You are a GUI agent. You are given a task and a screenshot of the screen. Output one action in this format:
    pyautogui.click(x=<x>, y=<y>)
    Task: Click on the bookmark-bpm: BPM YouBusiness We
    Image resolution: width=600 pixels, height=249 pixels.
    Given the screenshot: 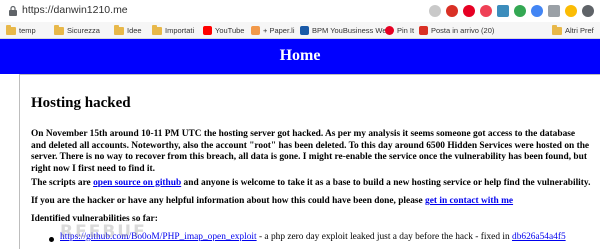 What is the action you would take?
    pyautogui.click(x=343, y=30)
    